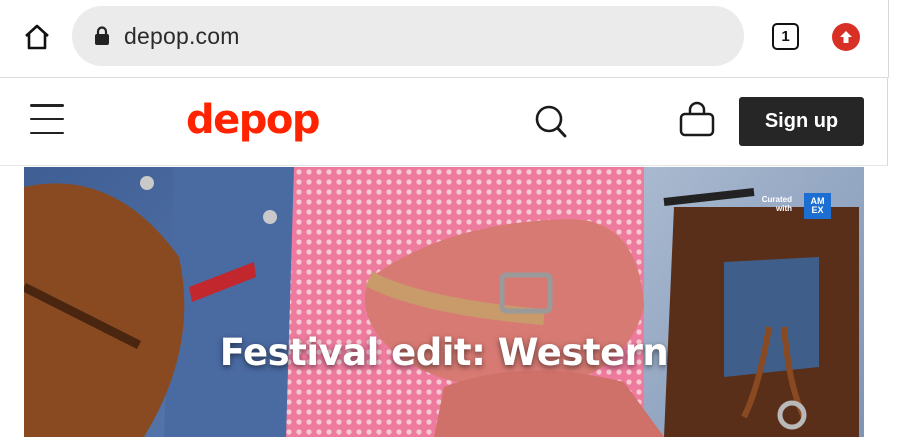 Image resolution: width=907 pixels, height=437 pixels. I want to click on lock-icon, so click(102, 35).